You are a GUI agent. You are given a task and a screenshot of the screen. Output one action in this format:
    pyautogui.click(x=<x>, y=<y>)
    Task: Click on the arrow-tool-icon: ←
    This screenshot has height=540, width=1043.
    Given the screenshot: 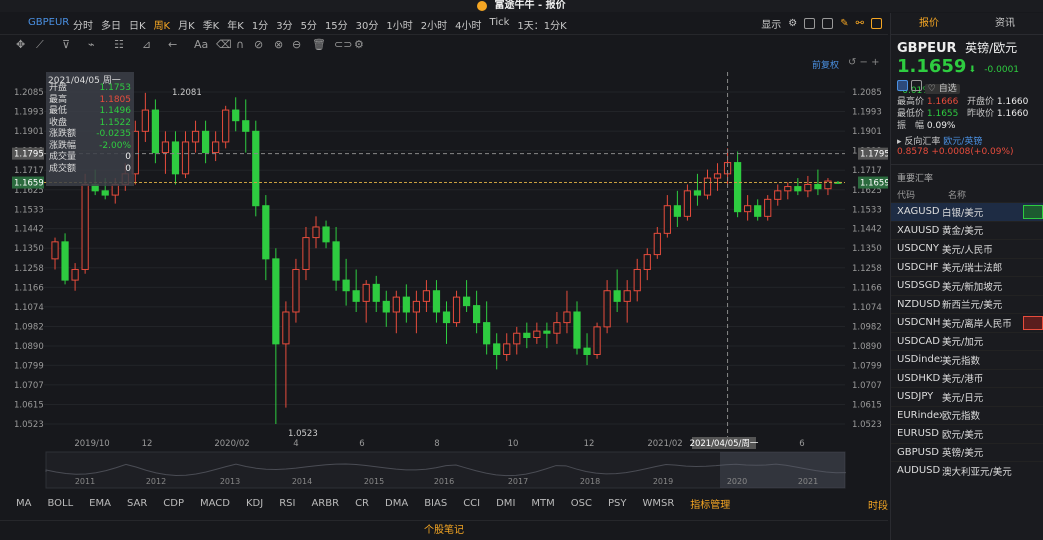 What is the action you would take?
    pyautogui.click(x=172, y=44)
    